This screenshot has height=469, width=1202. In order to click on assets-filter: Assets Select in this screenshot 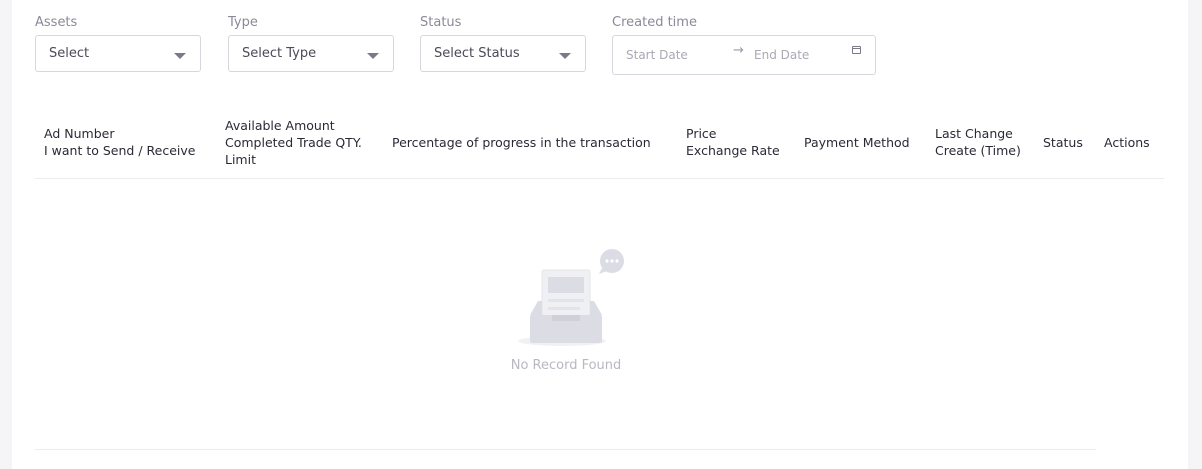, I will do `click(118, 43)`.